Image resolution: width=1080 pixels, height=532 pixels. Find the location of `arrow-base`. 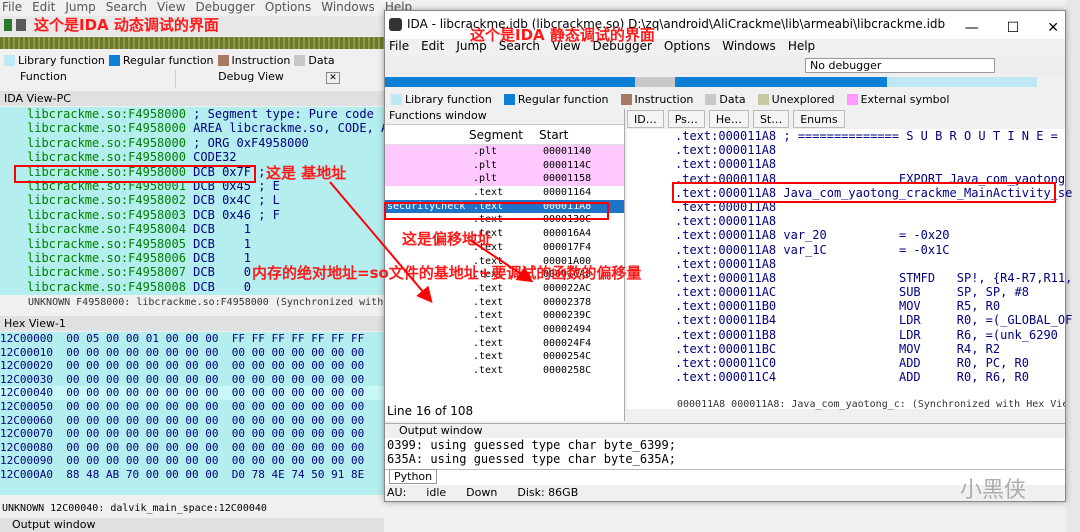

arrow-base is located at coordinates (381, 242).